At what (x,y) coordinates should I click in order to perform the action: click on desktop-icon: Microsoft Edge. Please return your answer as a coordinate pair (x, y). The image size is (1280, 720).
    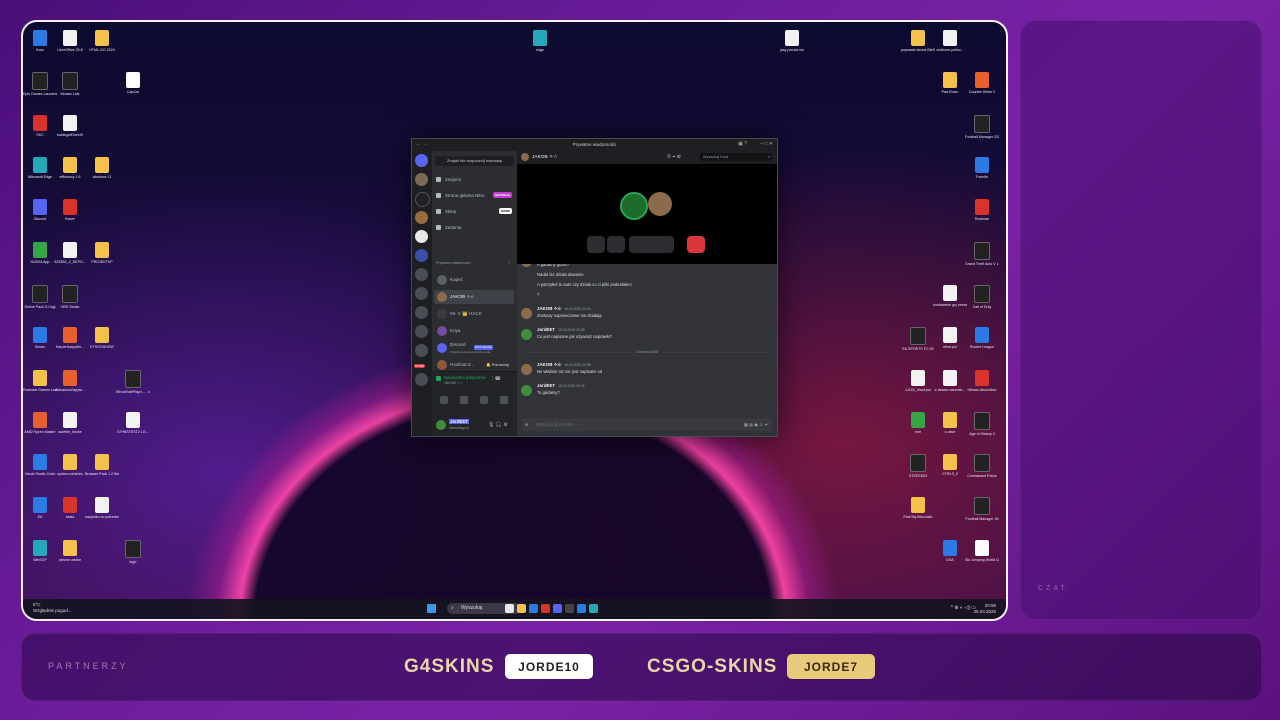
    Looking at the image, I should click on (40, 168).